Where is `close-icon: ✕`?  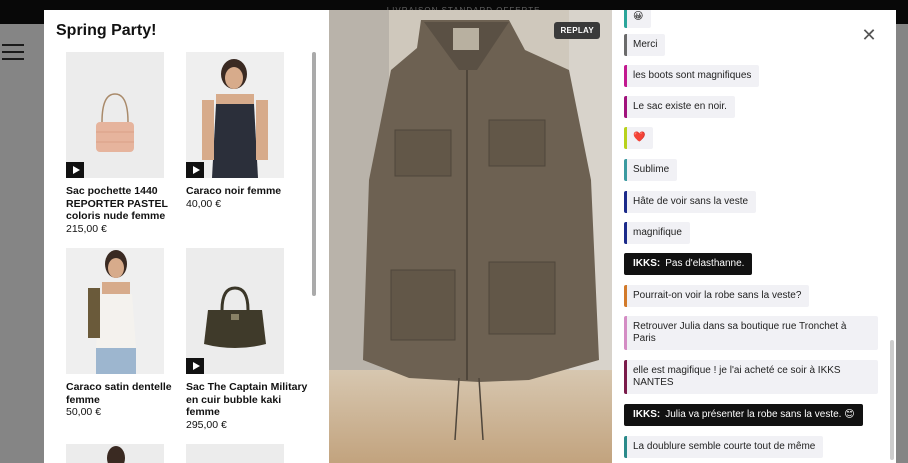 close-icon: ✕ is located at coordinates (869, 35).